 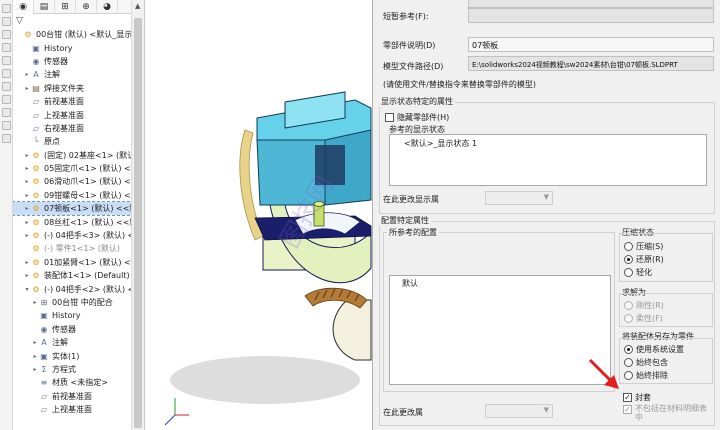 I want to click on hide-part-checkbox, so click(x=389, y=117).